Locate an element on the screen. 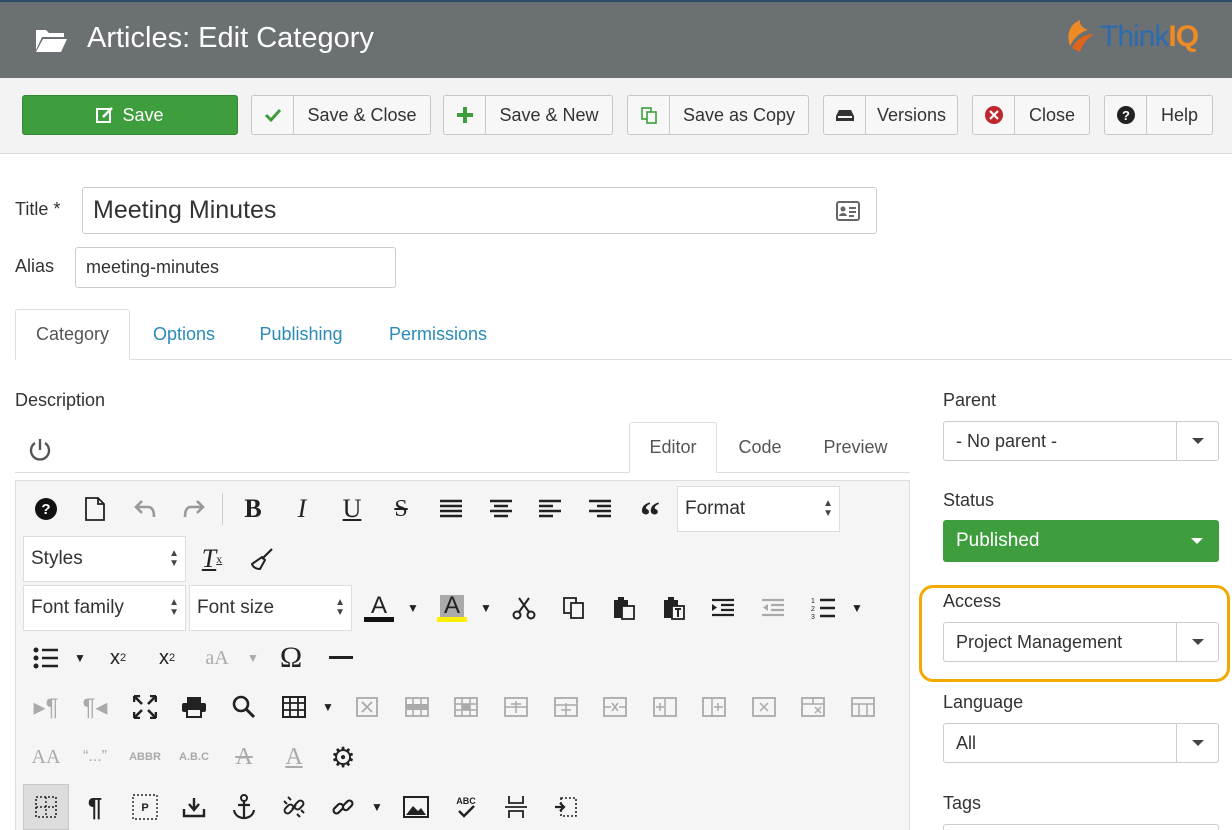 The height and width of the screenshot is (830, 1232). chevron-down-icon is located at coordinates (1197, 441).